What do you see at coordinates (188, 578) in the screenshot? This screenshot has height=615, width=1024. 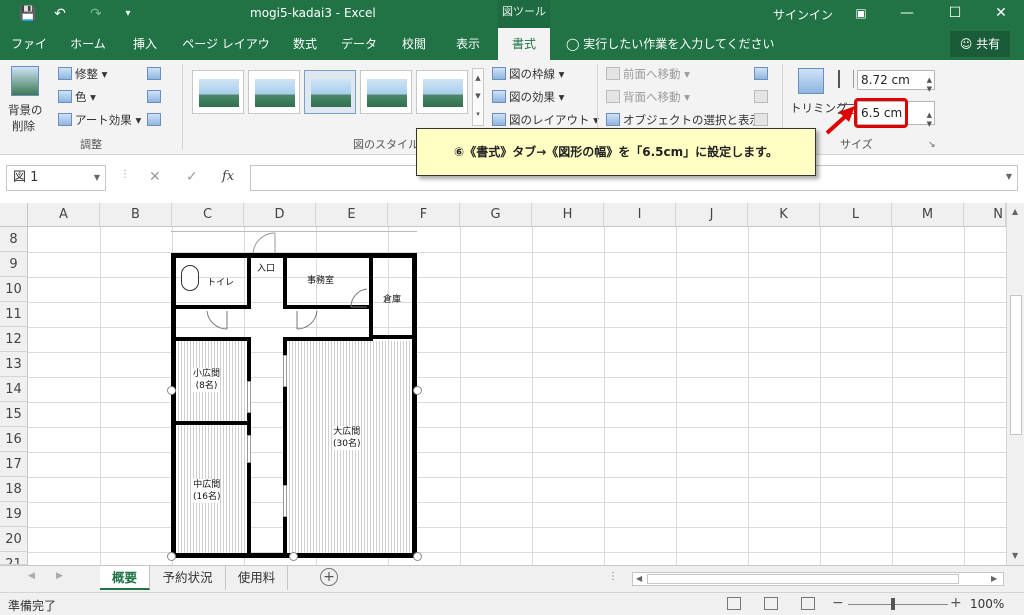 I see `sheet-tab-reservations: 予約状況` at bounding box center [188, 578].